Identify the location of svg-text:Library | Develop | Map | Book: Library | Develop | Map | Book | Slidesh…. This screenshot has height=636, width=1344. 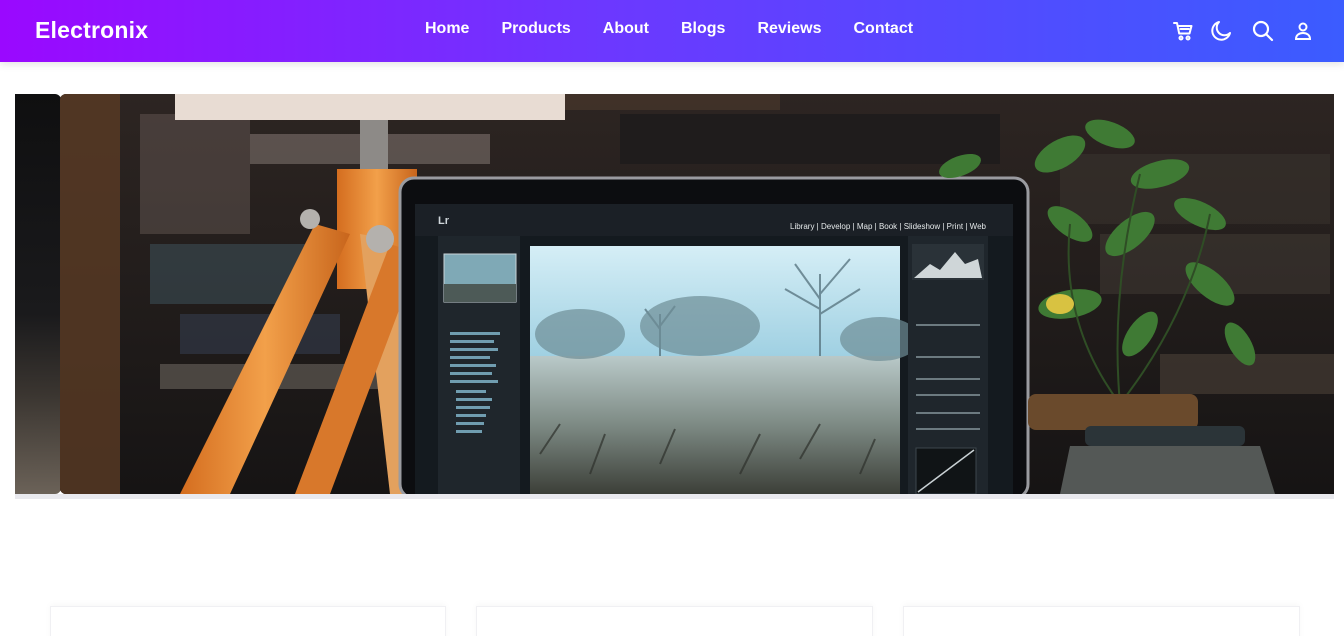
(888, 226).